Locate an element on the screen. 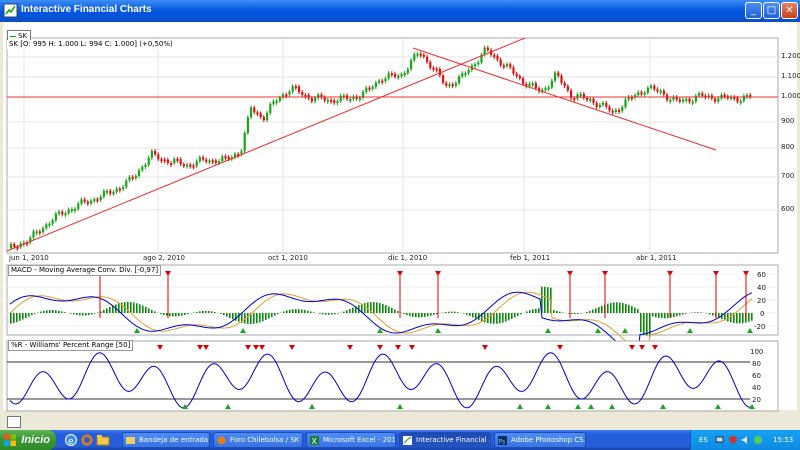 This screenshot has height=450, width=800. ie-icon: e is located at coordinates (71, 440).